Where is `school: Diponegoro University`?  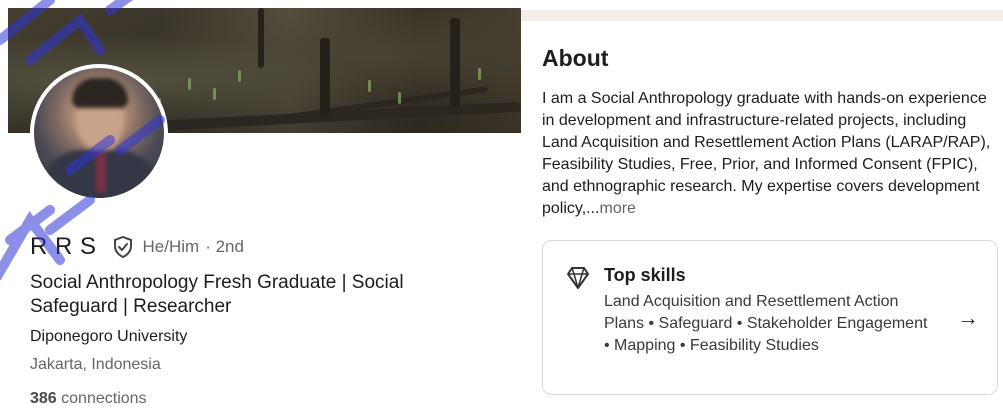 school: Diponegoro University is located at coordinates (108, 337).